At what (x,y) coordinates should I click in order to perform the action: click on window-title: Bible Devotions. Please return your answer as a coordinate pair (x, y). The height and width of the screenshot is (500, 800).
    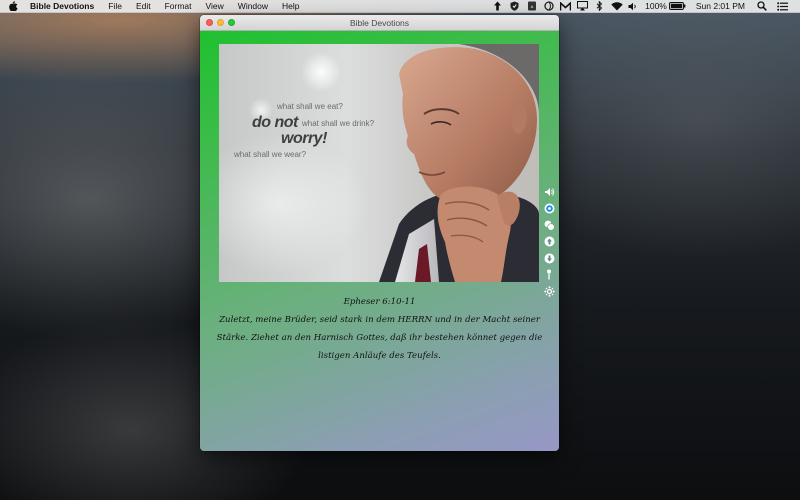
    Looking at the image, I should click on (379, 22).